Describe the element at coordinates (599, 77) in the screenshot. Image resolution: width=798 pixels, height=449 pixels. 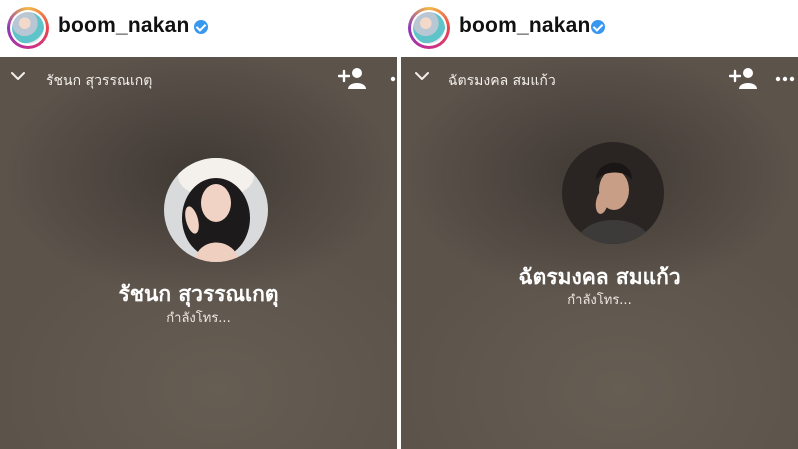
I see `call-top-bar: ฉัตรมงคล สมแก้ว` at that location.